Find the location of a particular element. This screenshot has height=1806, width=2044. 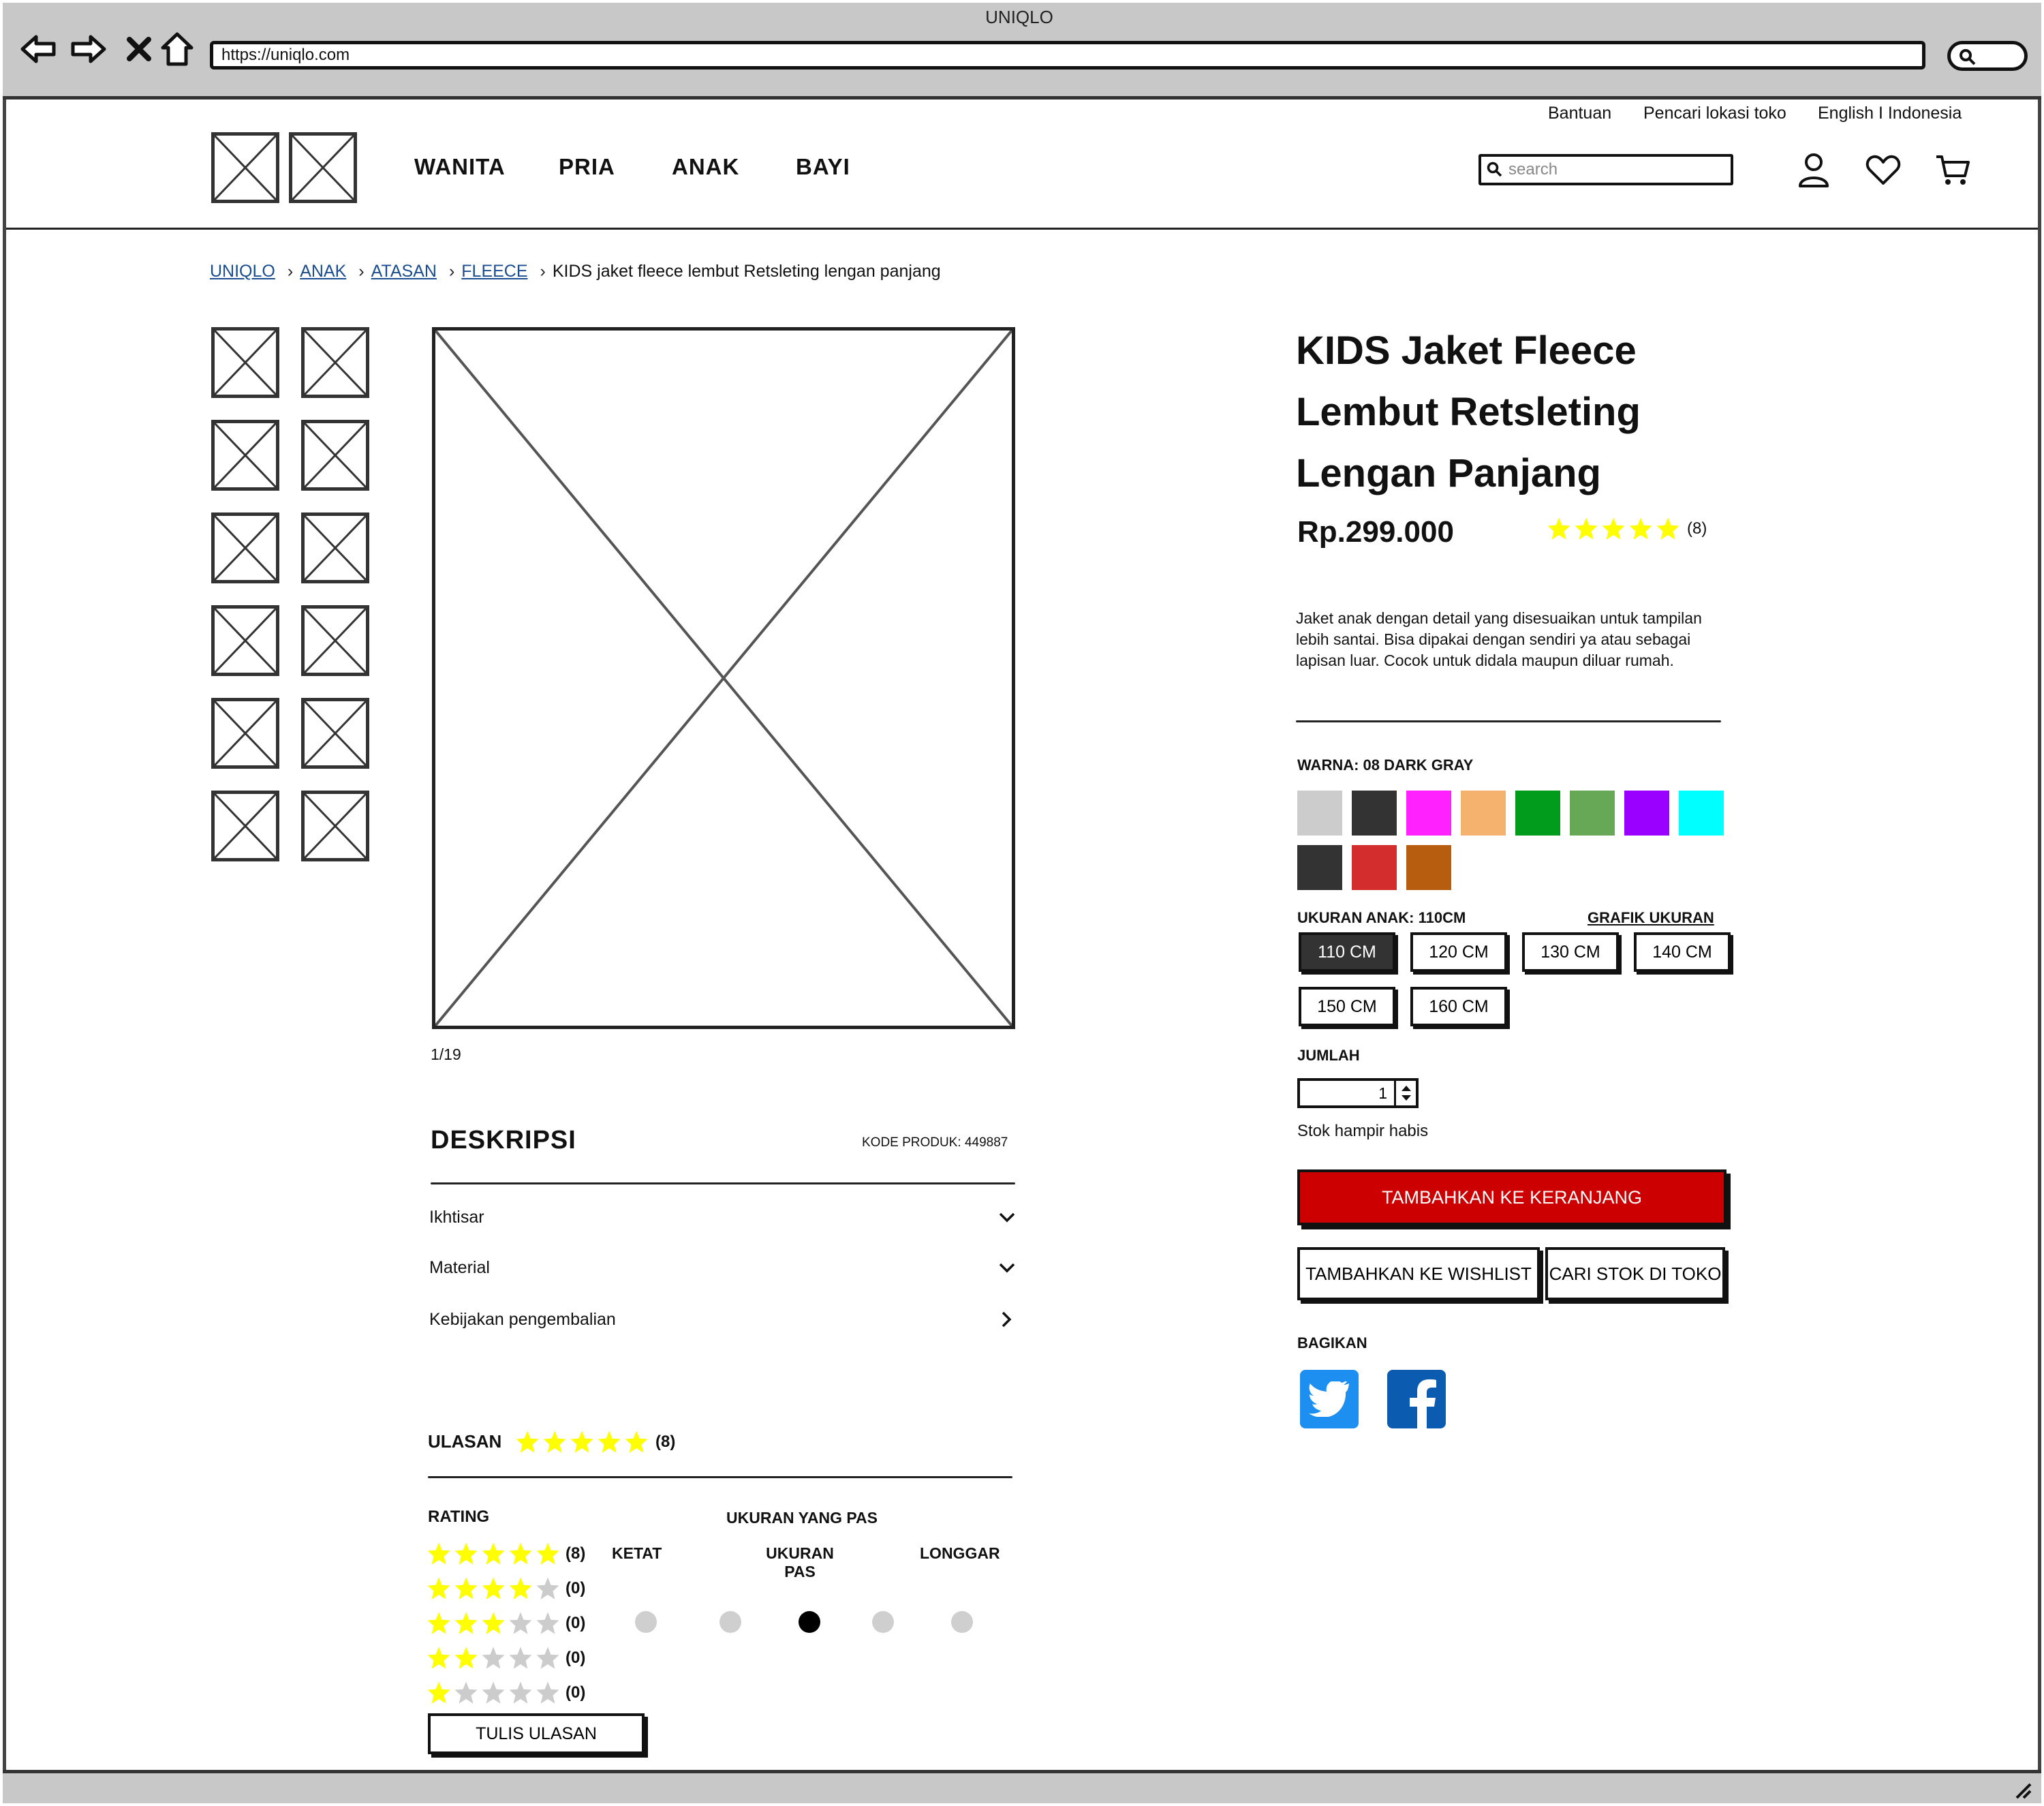

fit-label-tight: KETAT is located at coordinates (637, 1553).